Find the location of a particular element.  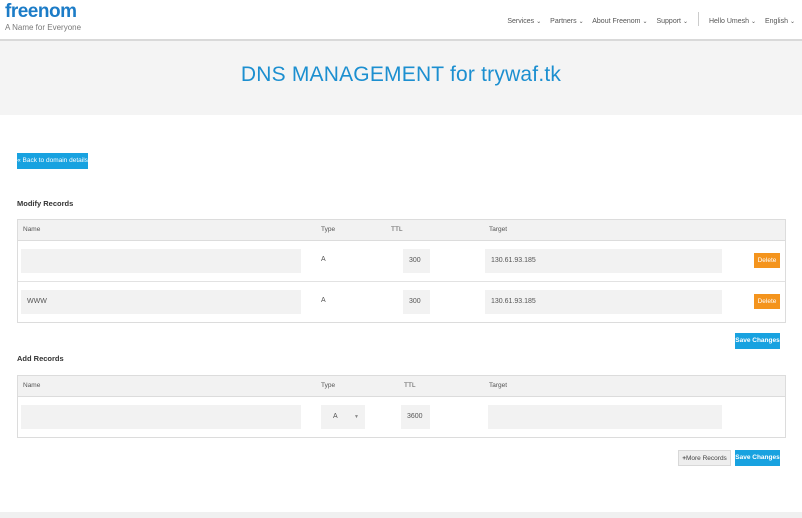

more-records-button: +More Records is located at coordinates (704, 458).